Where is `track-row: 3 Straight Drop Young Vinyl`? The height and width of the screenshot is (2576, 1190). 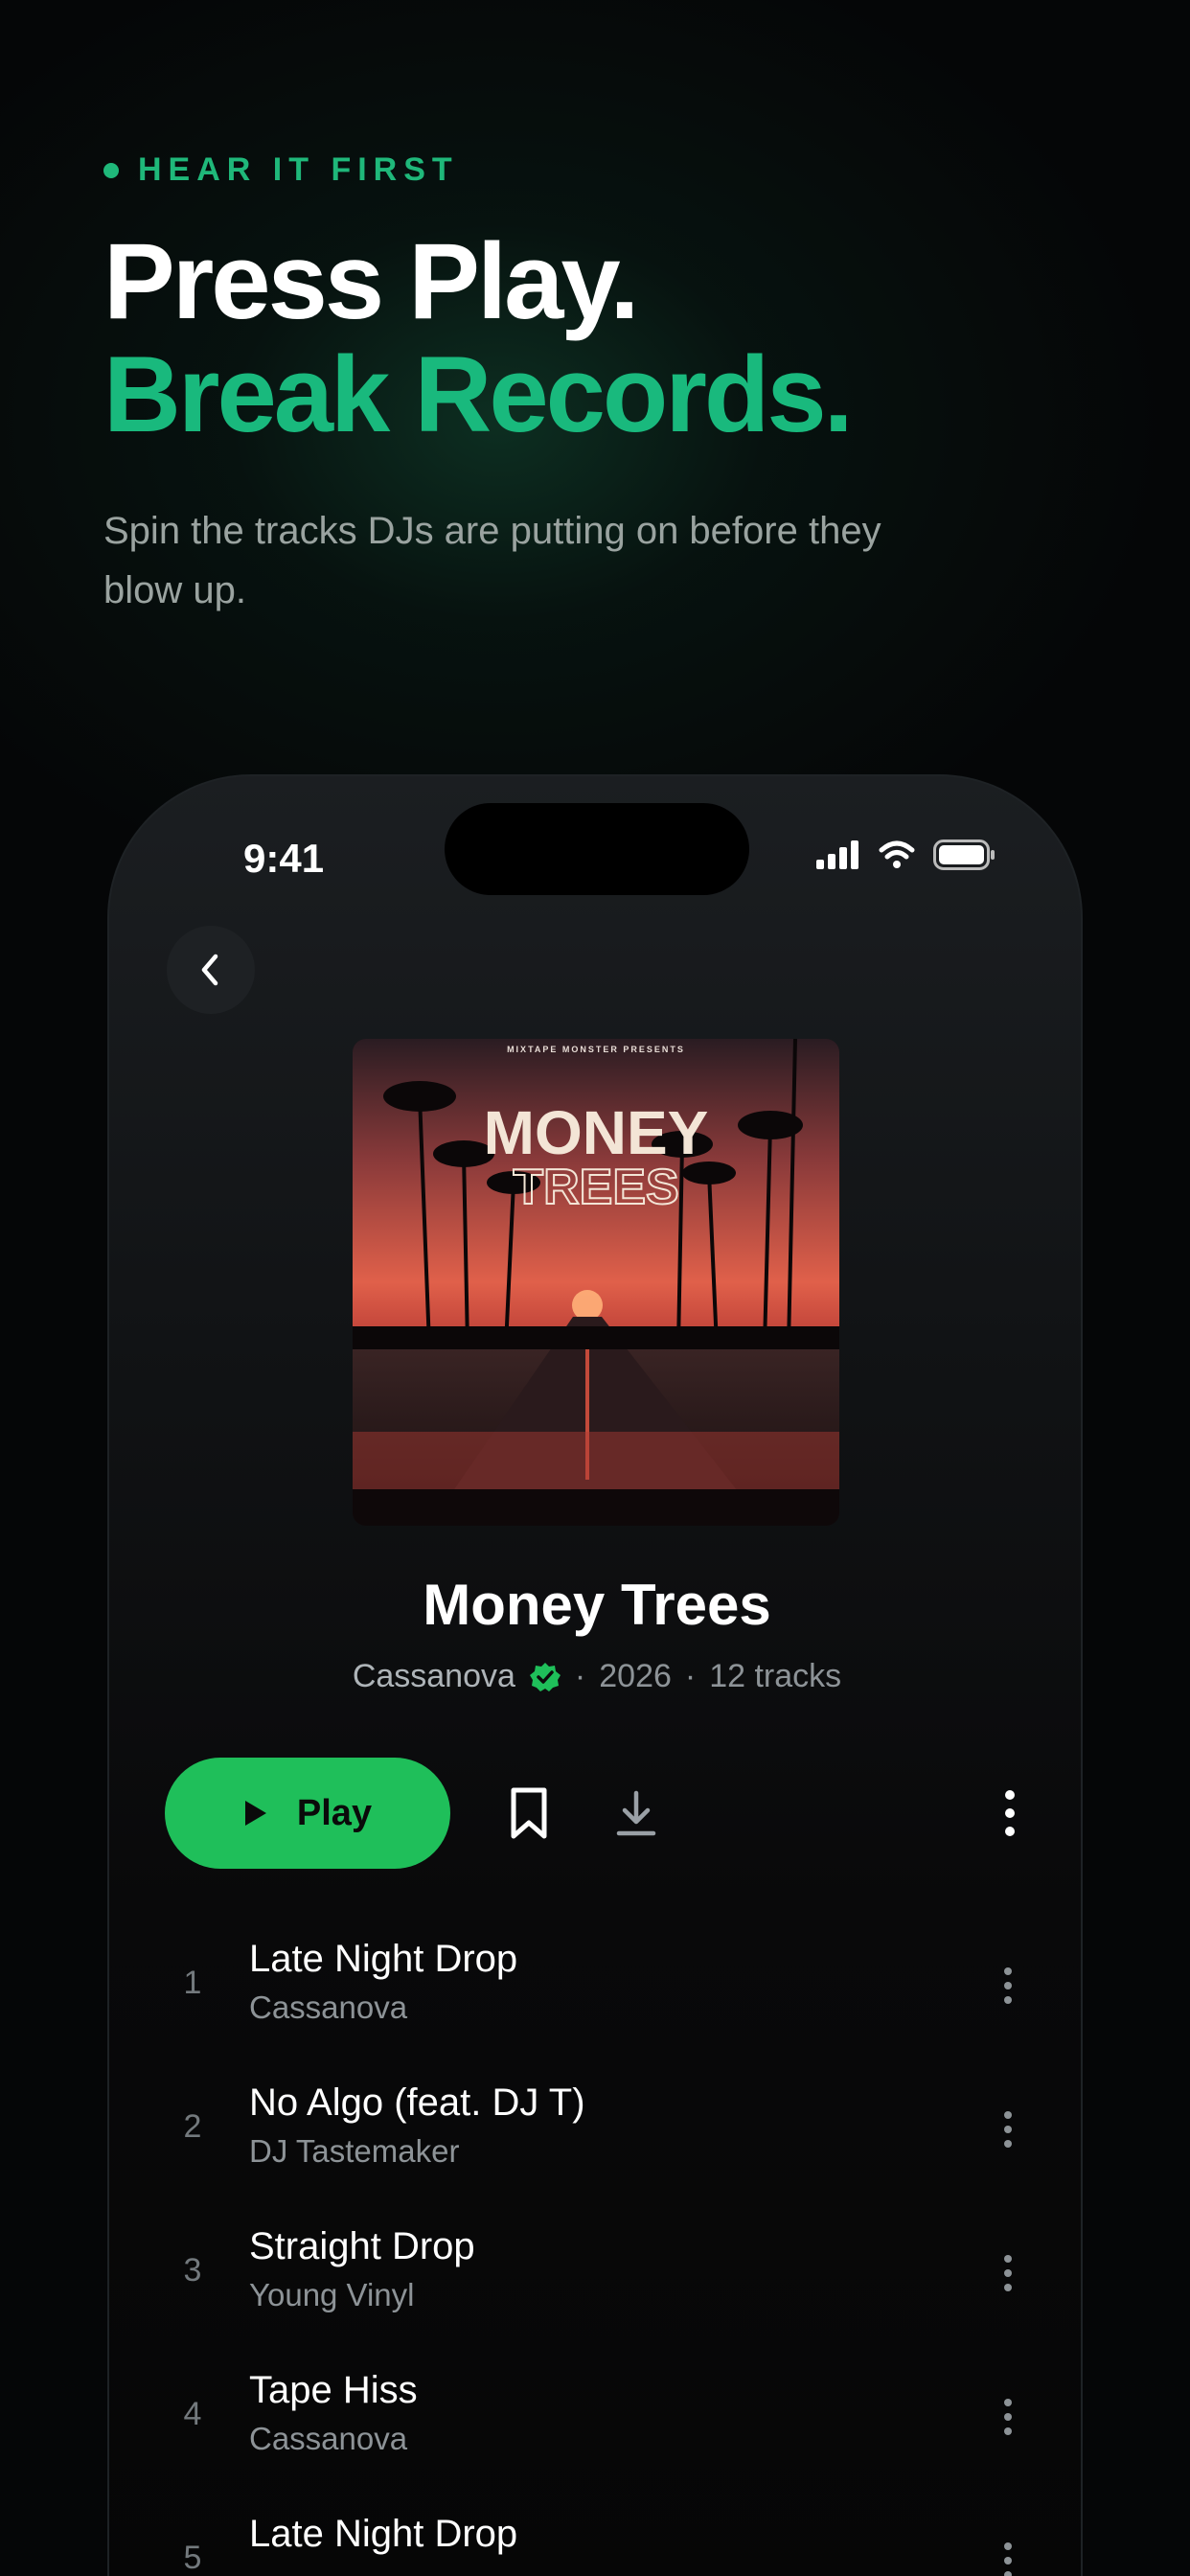 track-row: 3 Straight Drop Young Vinyl is located at coordinates (596, 2276).